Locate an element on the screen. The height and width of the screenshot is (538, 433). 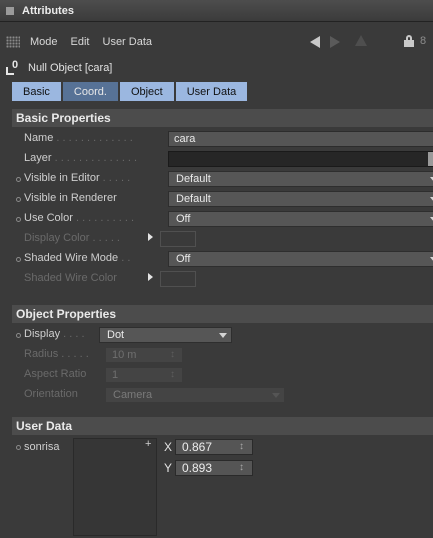
row-orientation: Orientation Camera is located at coordinates (222, 395).